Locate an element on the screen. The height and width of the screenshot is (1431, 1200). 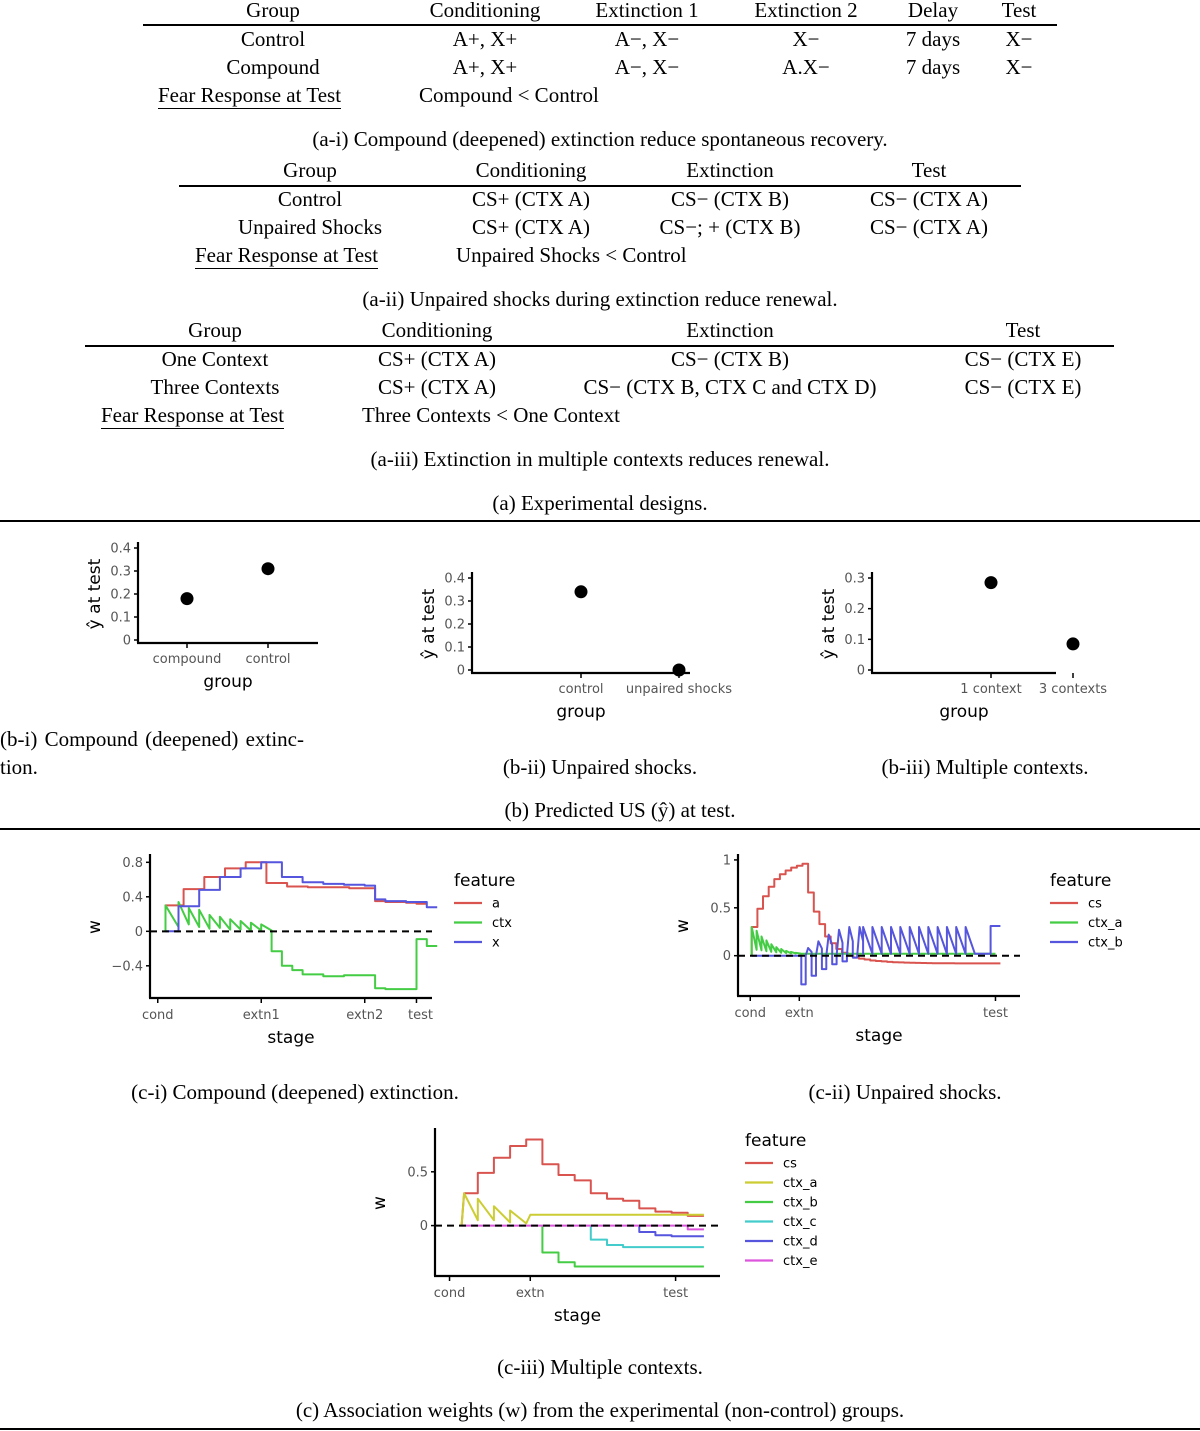
legend-label: x is located at coordinates (496, 943).